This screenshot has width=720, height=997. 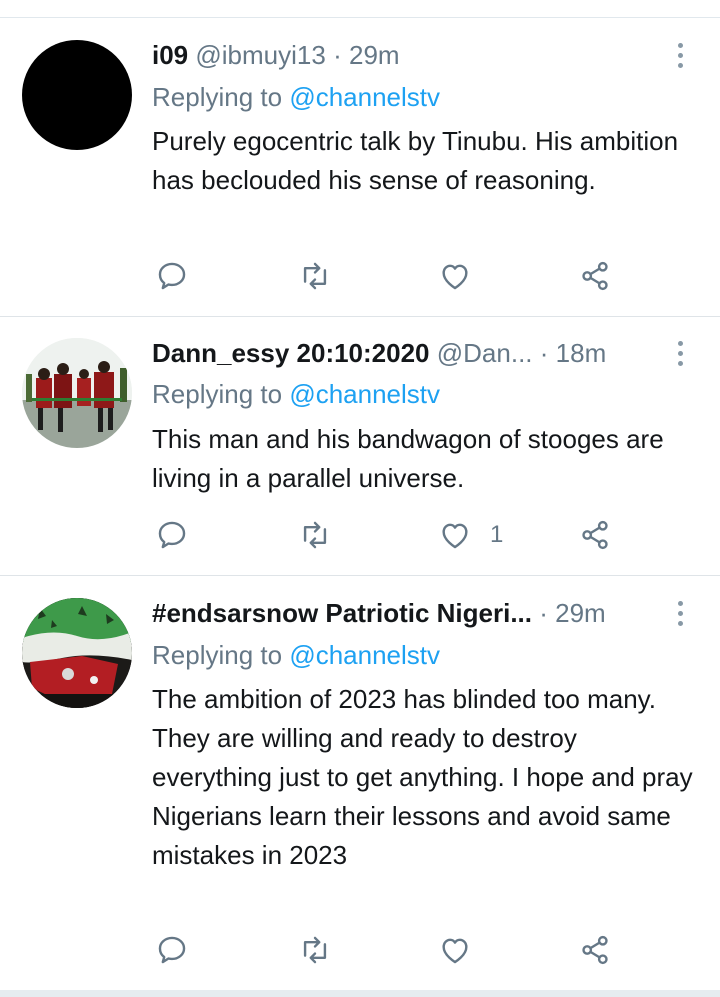 I want to click on tweet-header: #endsarsnow Patriotic Nigeri... · 29m, so click(x=379, y=613).